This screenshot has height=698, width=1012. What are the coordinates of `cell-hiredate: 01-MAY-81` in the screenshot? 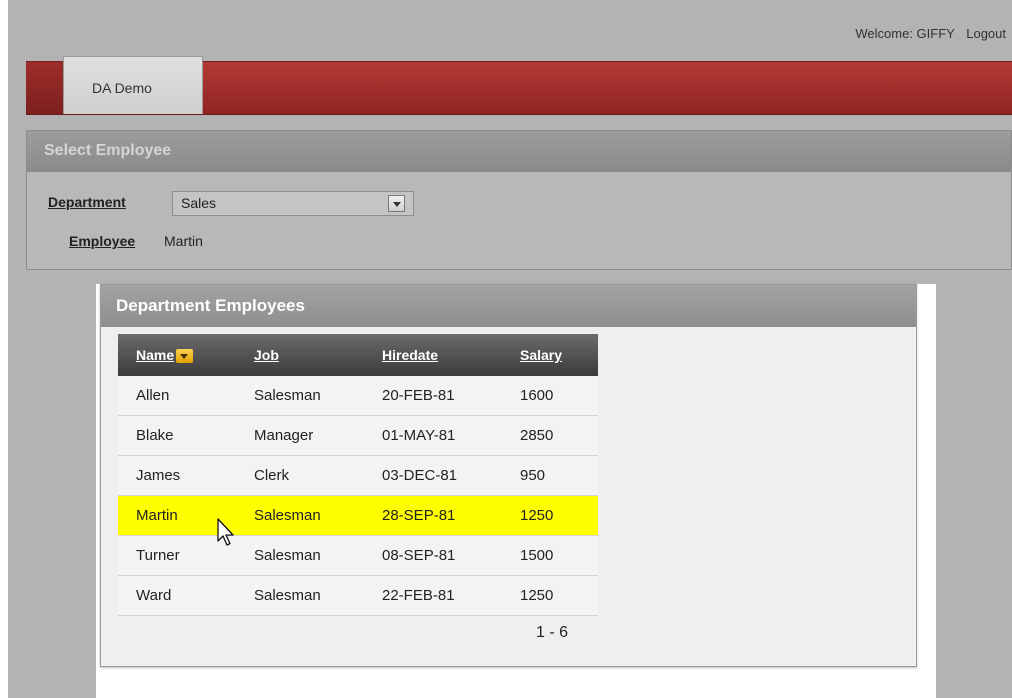 It's located at (451, 435).